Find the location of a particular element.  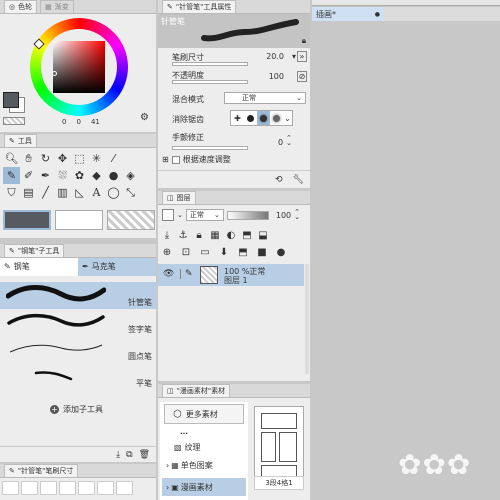

color-settings-icon: ⚙ is located at coordinates (144, 117).